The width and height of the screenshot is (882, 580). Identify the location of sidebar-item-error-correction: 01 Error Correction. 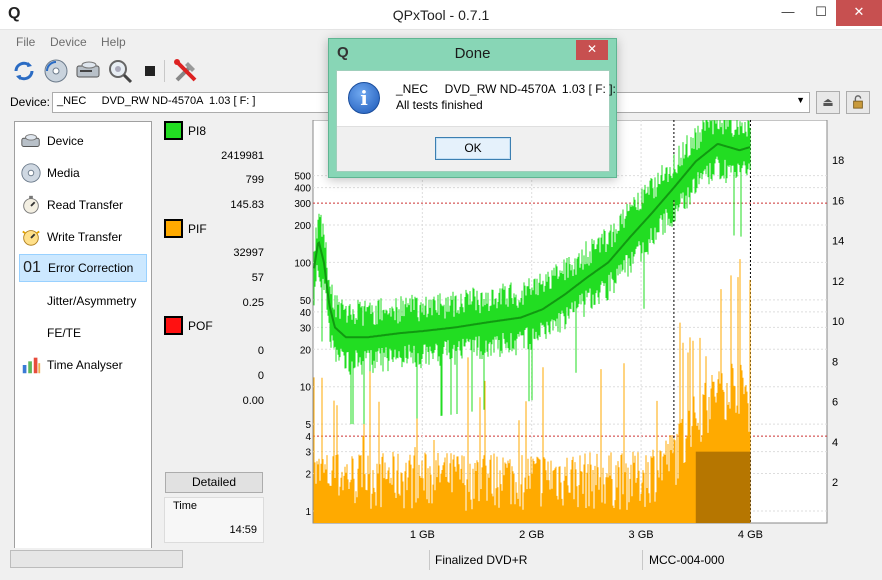
(83, 268).